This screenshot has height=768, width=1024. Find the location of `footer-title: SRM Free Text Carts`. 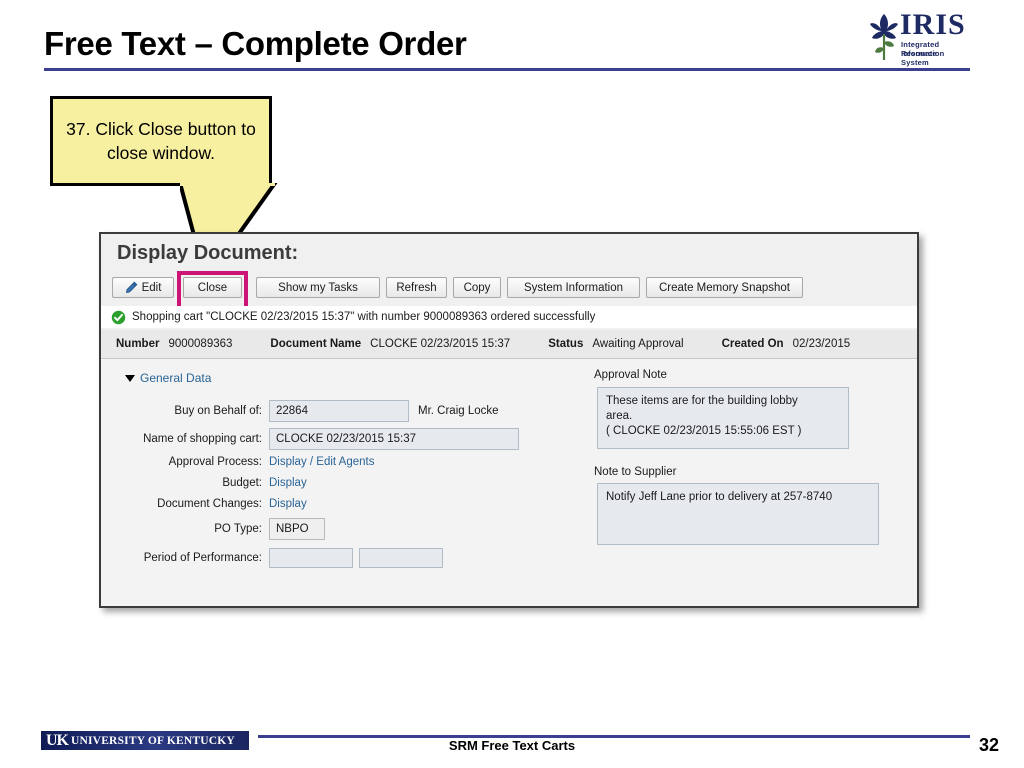

footer-title: SRM Free Text Carts is located at coordinates (512, 745).